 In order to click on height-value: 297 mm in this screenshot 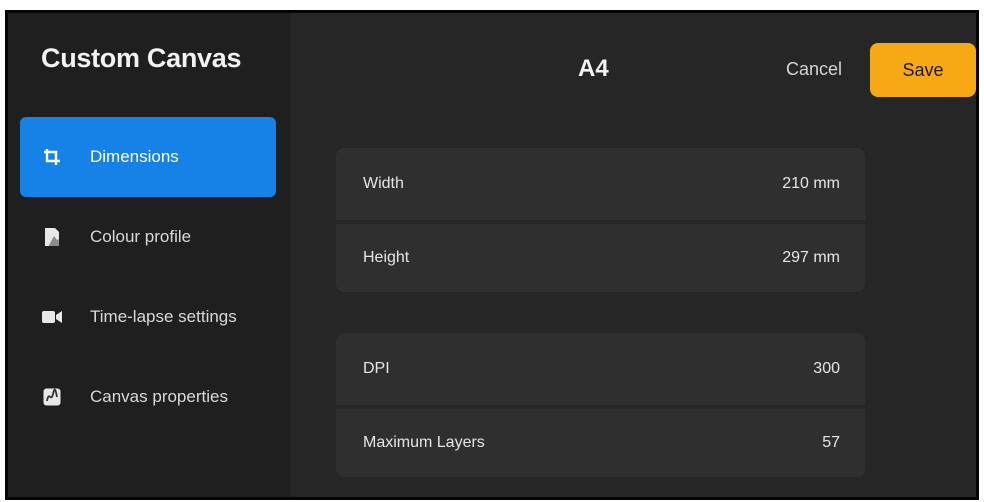, I will do `click(811, 257)`.